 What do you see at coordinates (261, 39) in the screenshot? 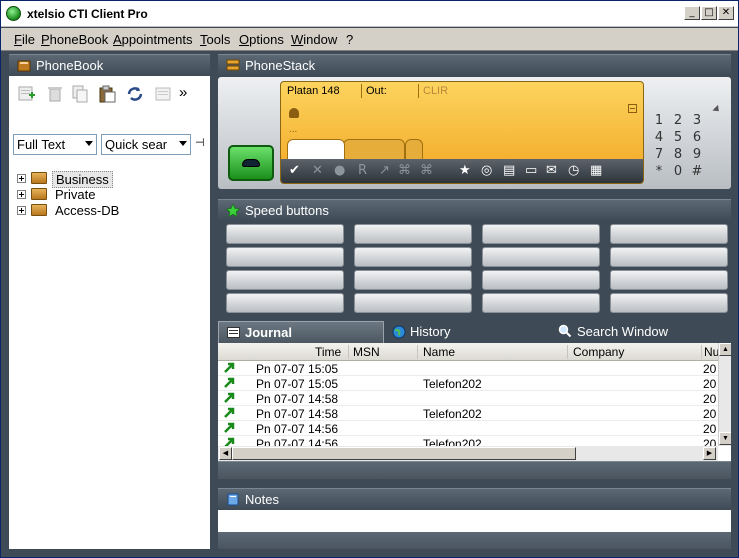
I see `menu-options: Options` at bounding box center [261, 39].